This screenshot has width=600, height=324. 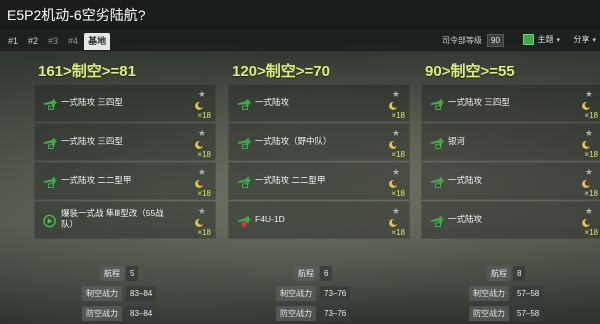 I want to click on share-dropdown: 分享 ▾, so click(x=584, y=39).